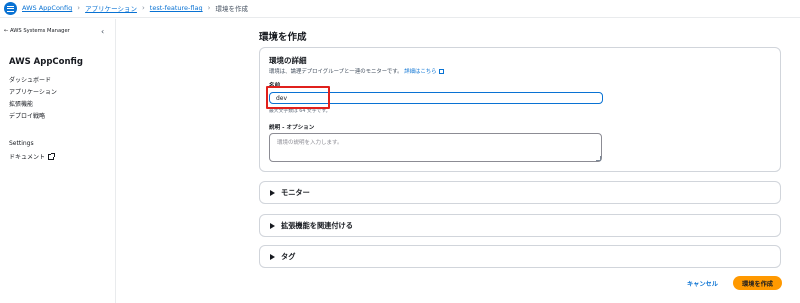 The height and width of the screenshot is (303, 800). Describe the element at coordinates (30, 79) in the screenshot. I see `sidebar-item-dashboard: ダッシュボード` at that location.